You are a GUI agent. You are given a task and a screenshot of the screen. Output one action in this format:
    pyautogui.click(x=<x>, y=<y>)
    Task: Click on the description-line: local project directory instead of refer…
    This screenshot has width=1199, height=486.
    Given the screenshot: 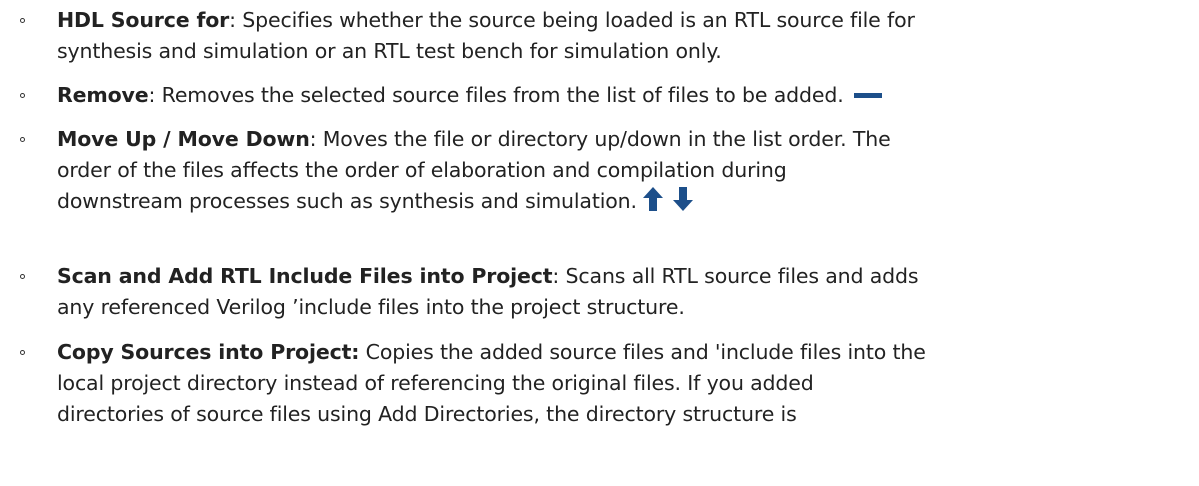 What is the action you would take?
    pyautogui.click(x=435, y=383)
    